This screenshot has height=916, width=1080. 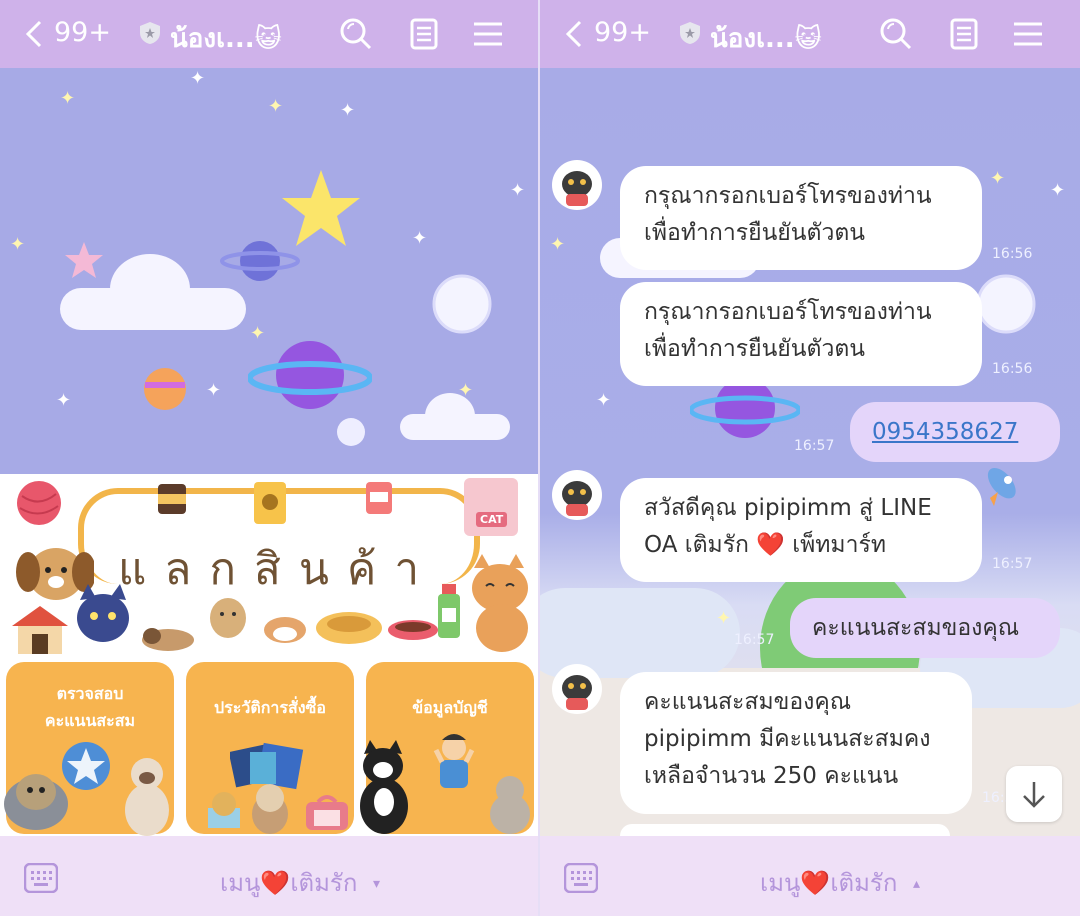 I want to click on caret-up-icon: ▴, so click(x=916, y=884).